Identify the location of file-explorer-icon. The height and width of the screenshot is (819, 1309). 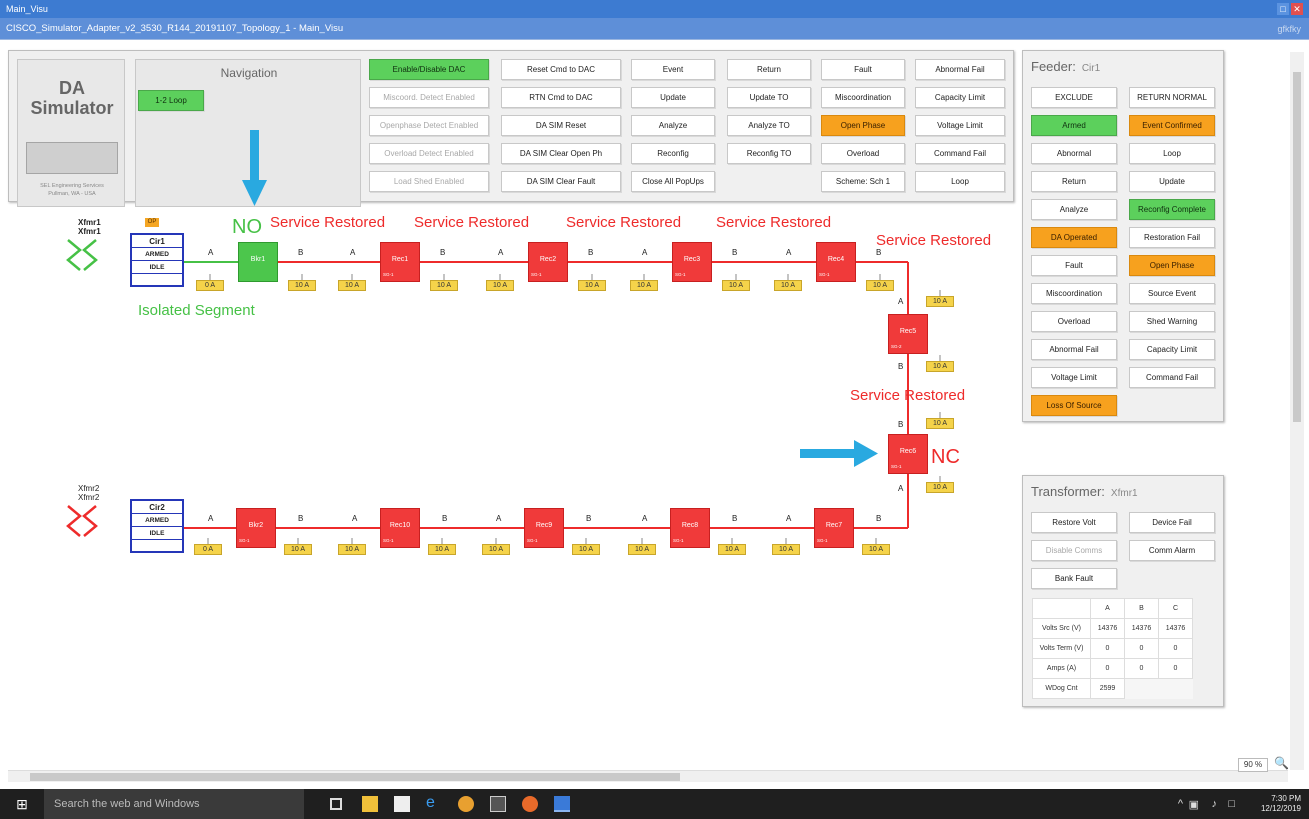
(370, 804).